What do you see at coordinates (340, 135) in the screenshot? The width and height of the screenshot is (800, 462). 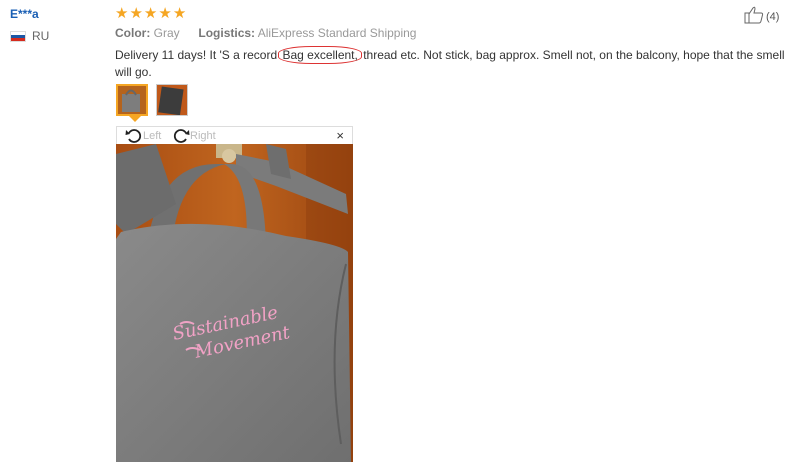 I see `close-icon: ×` at bounding box center [340, 135].